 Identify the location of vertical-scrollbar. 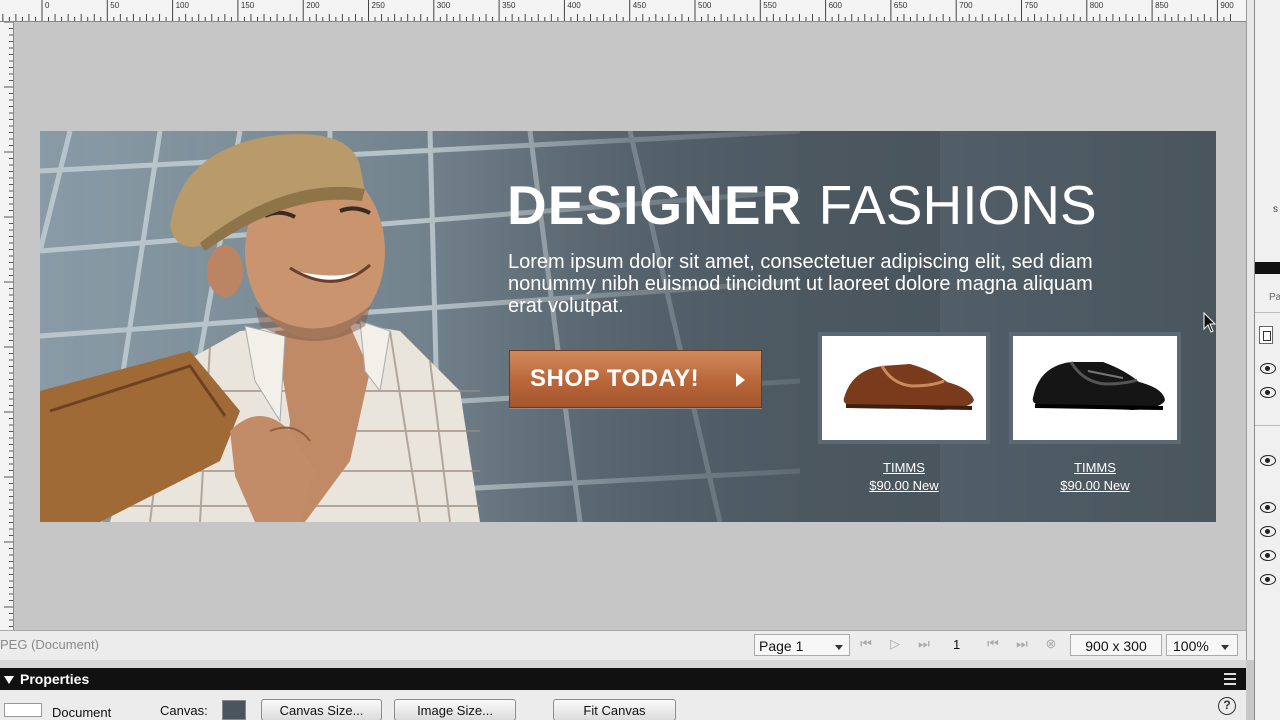
(1250, 330).